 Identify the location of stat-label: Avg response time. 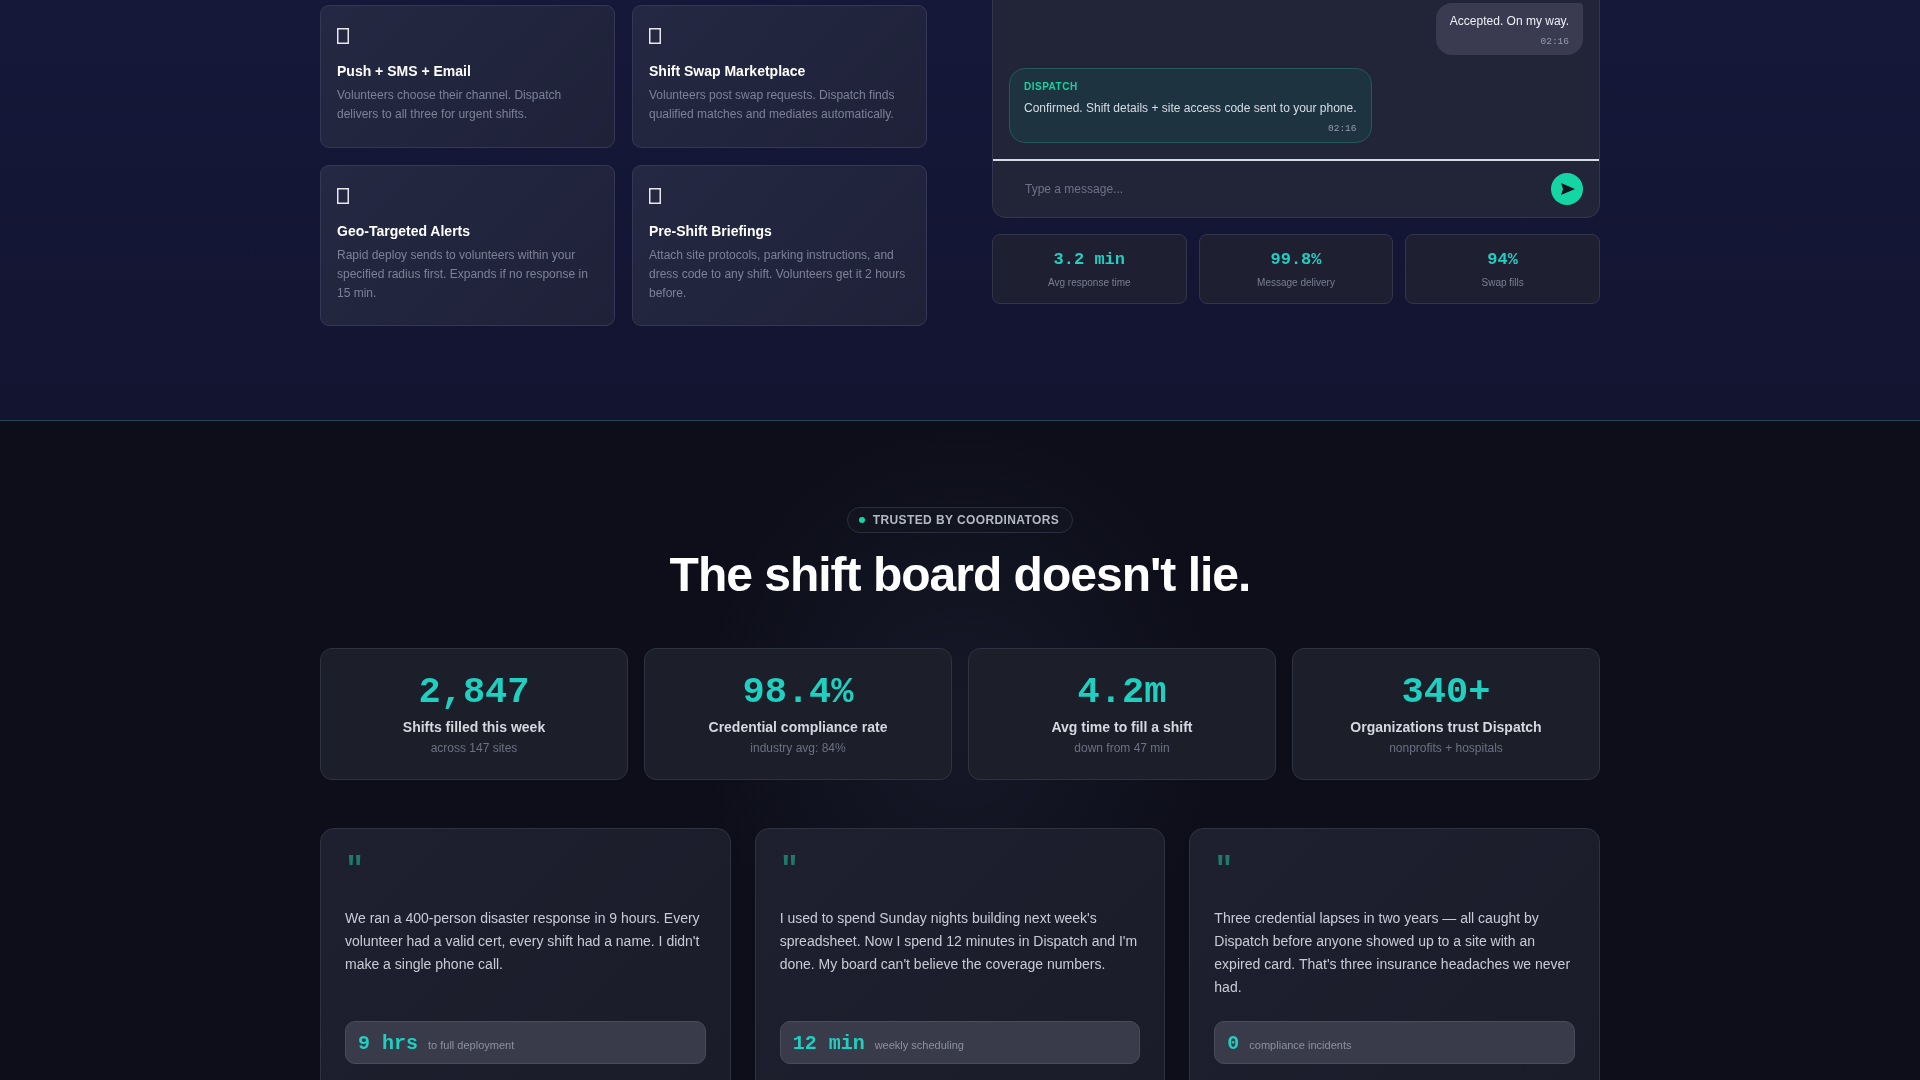
(1089, 282).